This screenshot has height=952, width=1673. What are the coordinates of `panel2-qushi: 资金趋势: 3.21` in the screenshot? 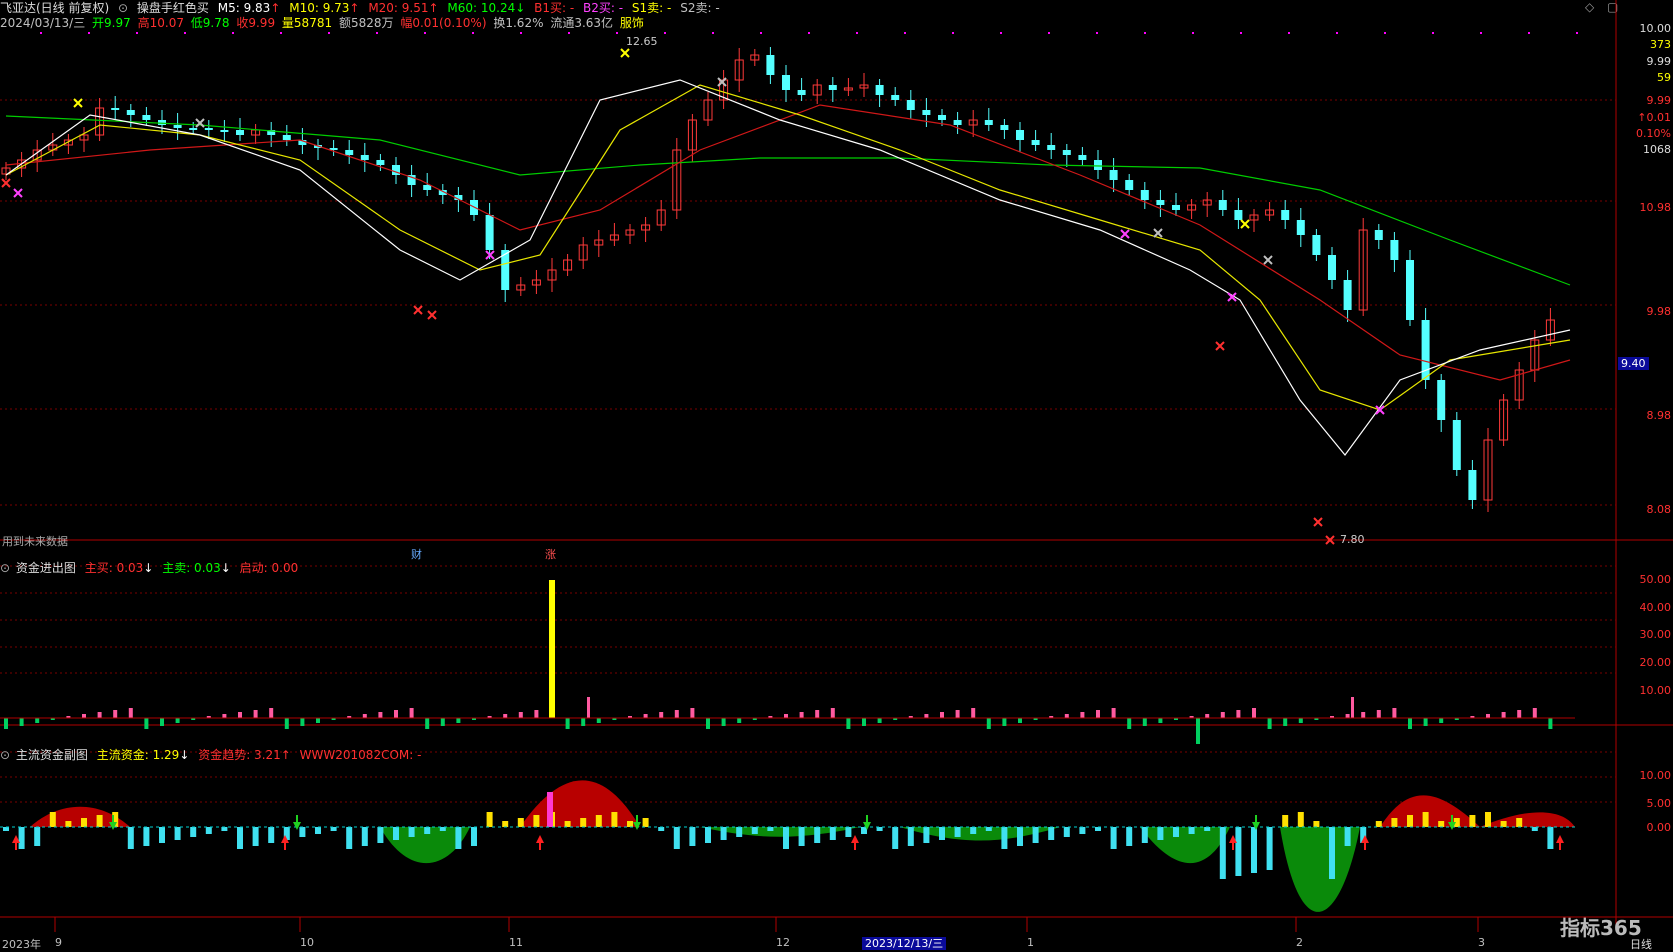 It's located at (239, 755).